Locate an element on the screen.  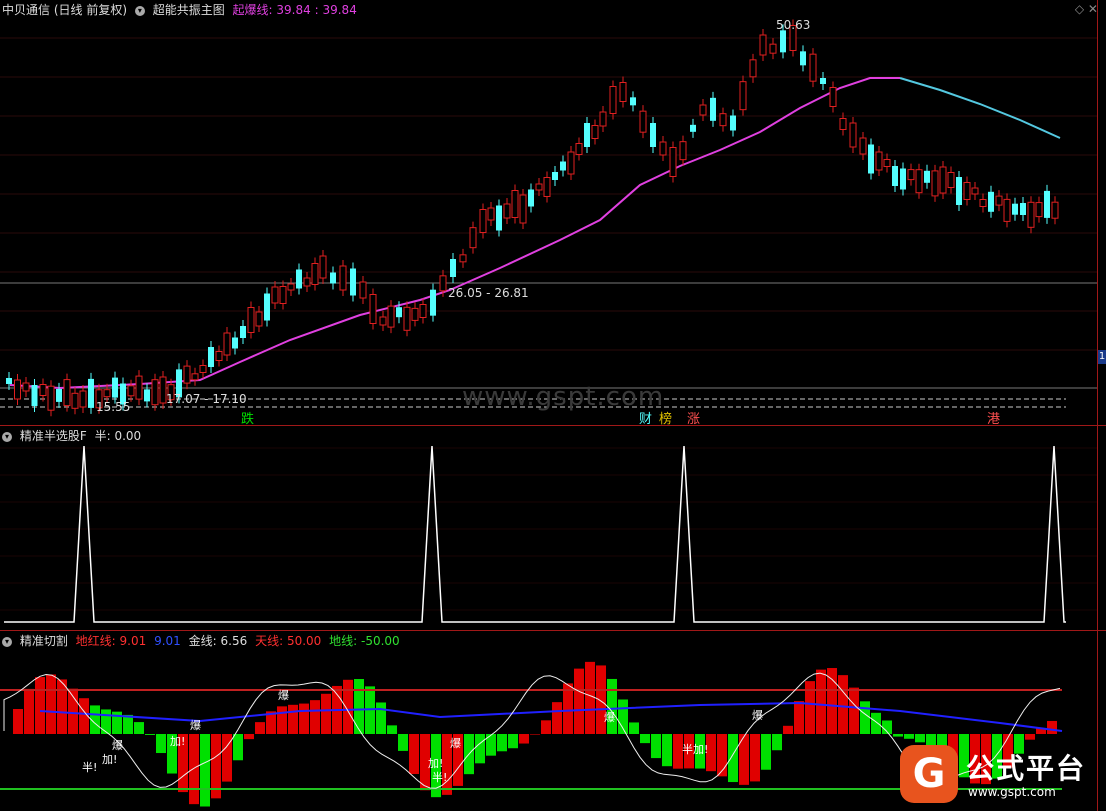
low-price-label: 15.55 is located at coordinates (113, 407).